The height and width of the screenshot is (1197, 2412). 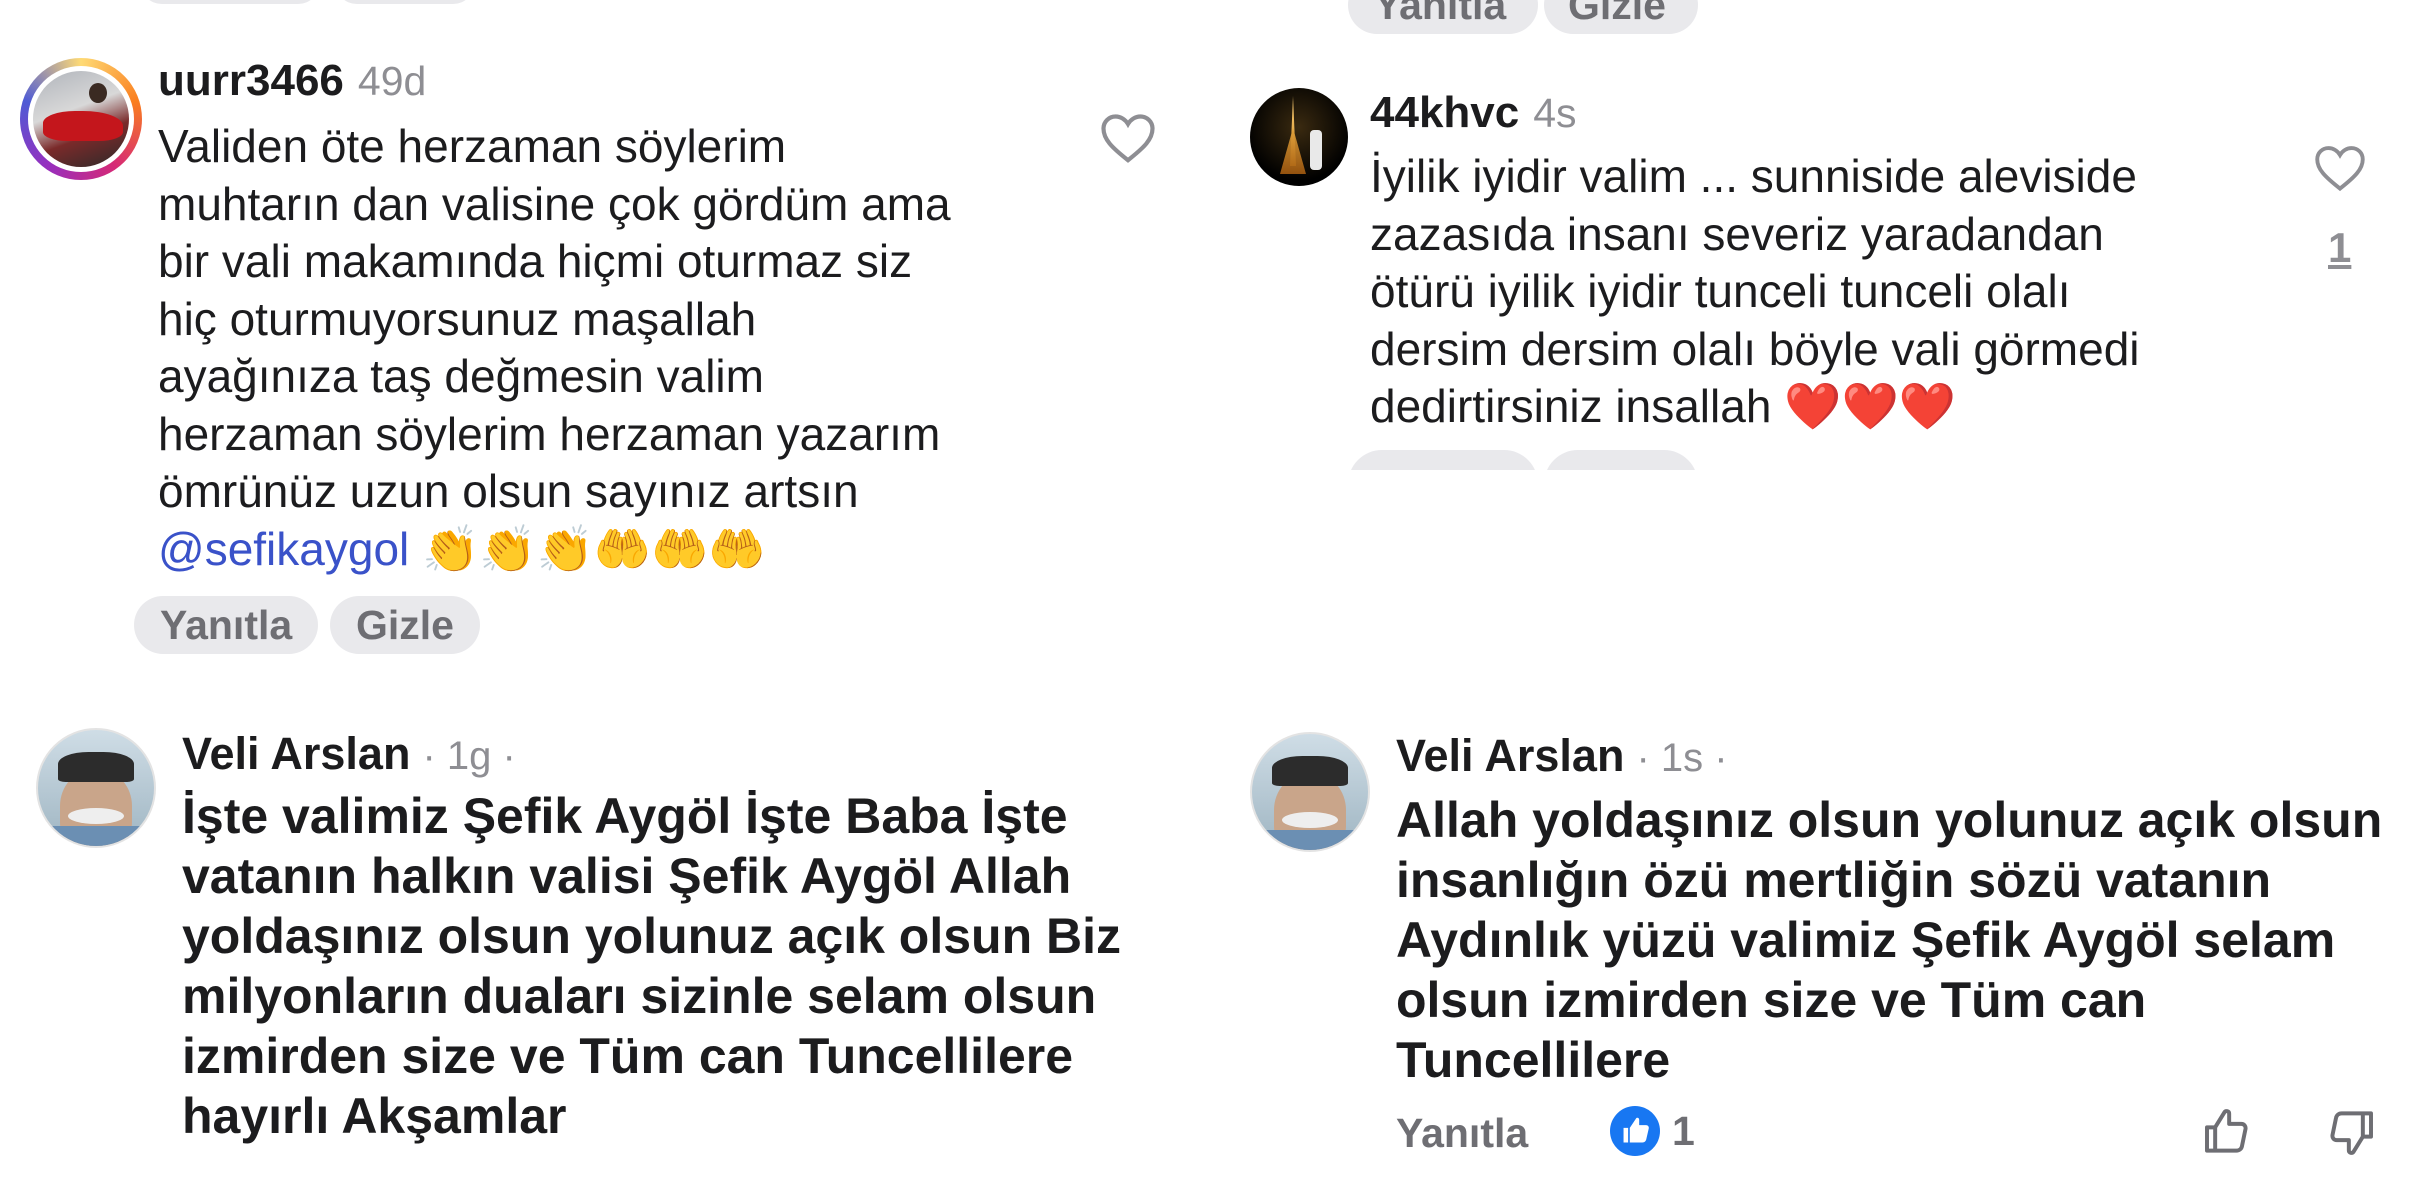 I want to click on reply-button: Yanıtla, so click(x=226, y=625).